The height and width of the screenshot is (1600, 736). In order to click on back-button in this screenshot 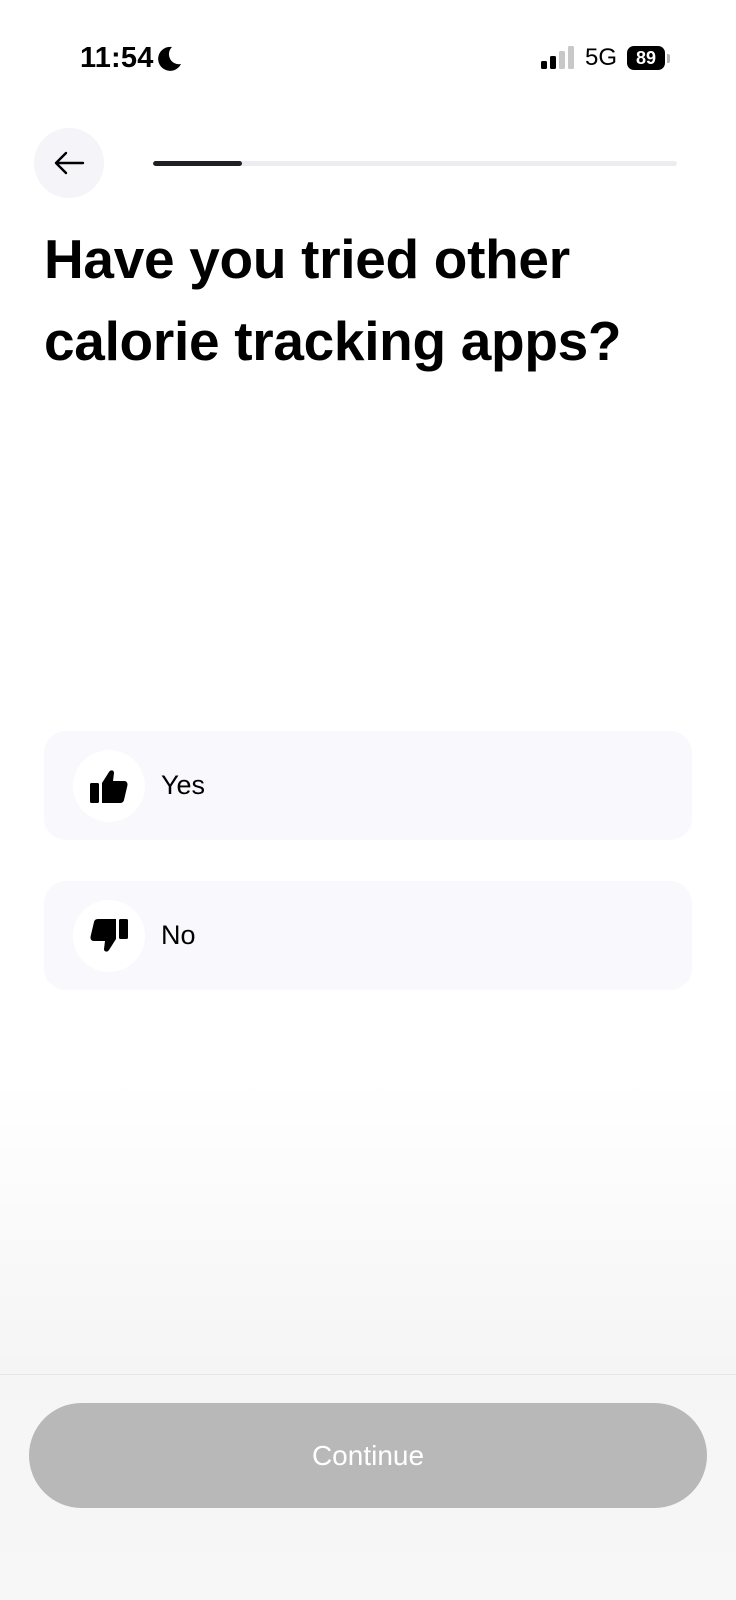, I will do `click(69, 163)`.